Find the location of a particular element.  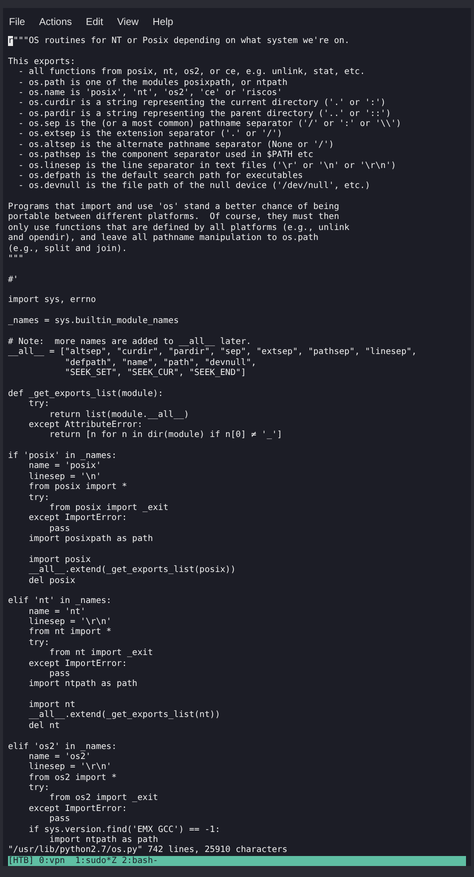

code-line: from os2 import _exit is located at coordinates (103, 798).